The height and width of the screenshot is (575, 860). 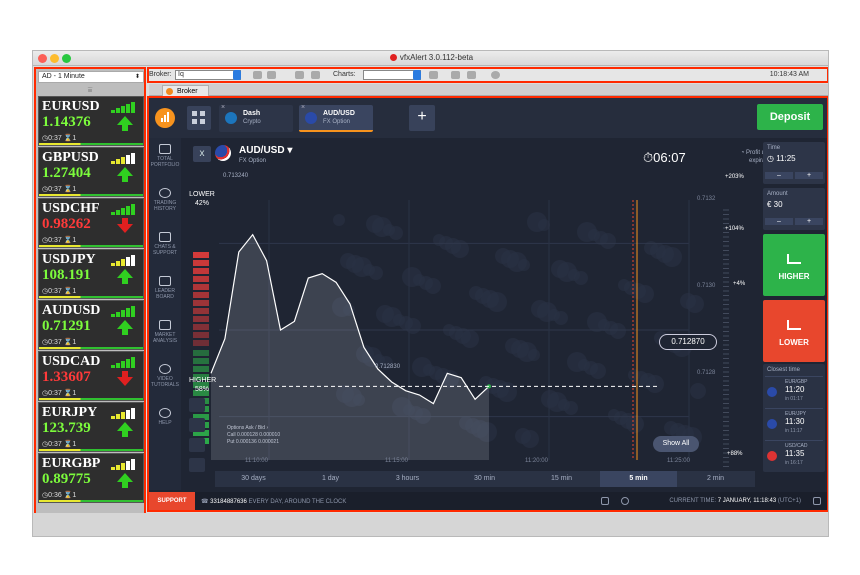 I want to click on nav-item-marketanalysis: MARKET ANALYSIS, so click(x=165, y=332).